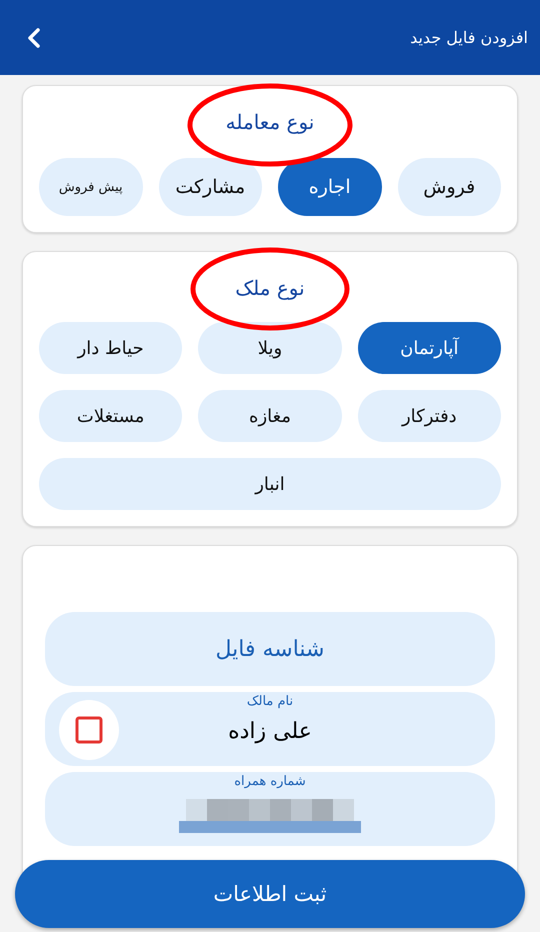 The height and width of the screenshot is (932, 540). What do you see at coordinates (429, 416) in the screenshot?
I see `property-type-option: دفترکار` at bounding box center [429, 416].